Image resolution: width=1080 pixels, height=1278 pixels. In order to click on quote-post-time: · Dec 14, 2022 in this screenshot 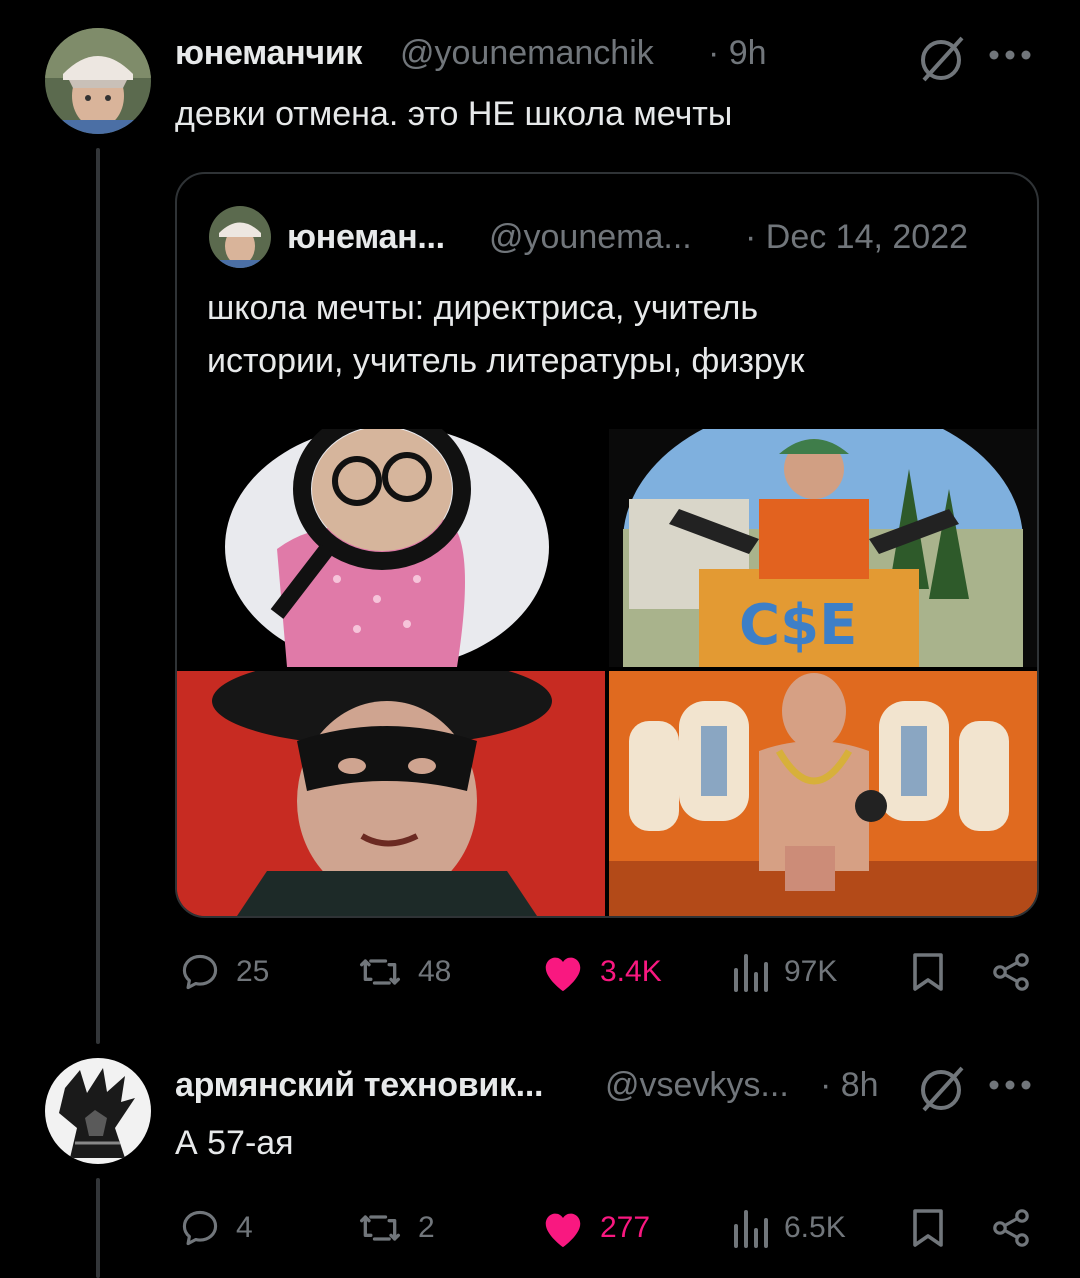, I will do `click(856, 237)`.